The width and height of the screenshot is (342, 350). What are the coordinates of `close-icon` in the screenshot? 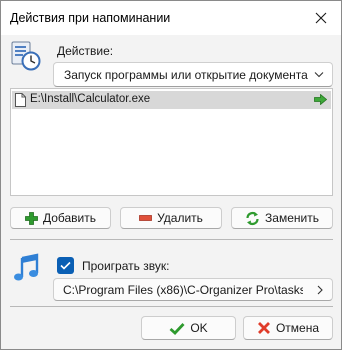 It's located at (321, 18).